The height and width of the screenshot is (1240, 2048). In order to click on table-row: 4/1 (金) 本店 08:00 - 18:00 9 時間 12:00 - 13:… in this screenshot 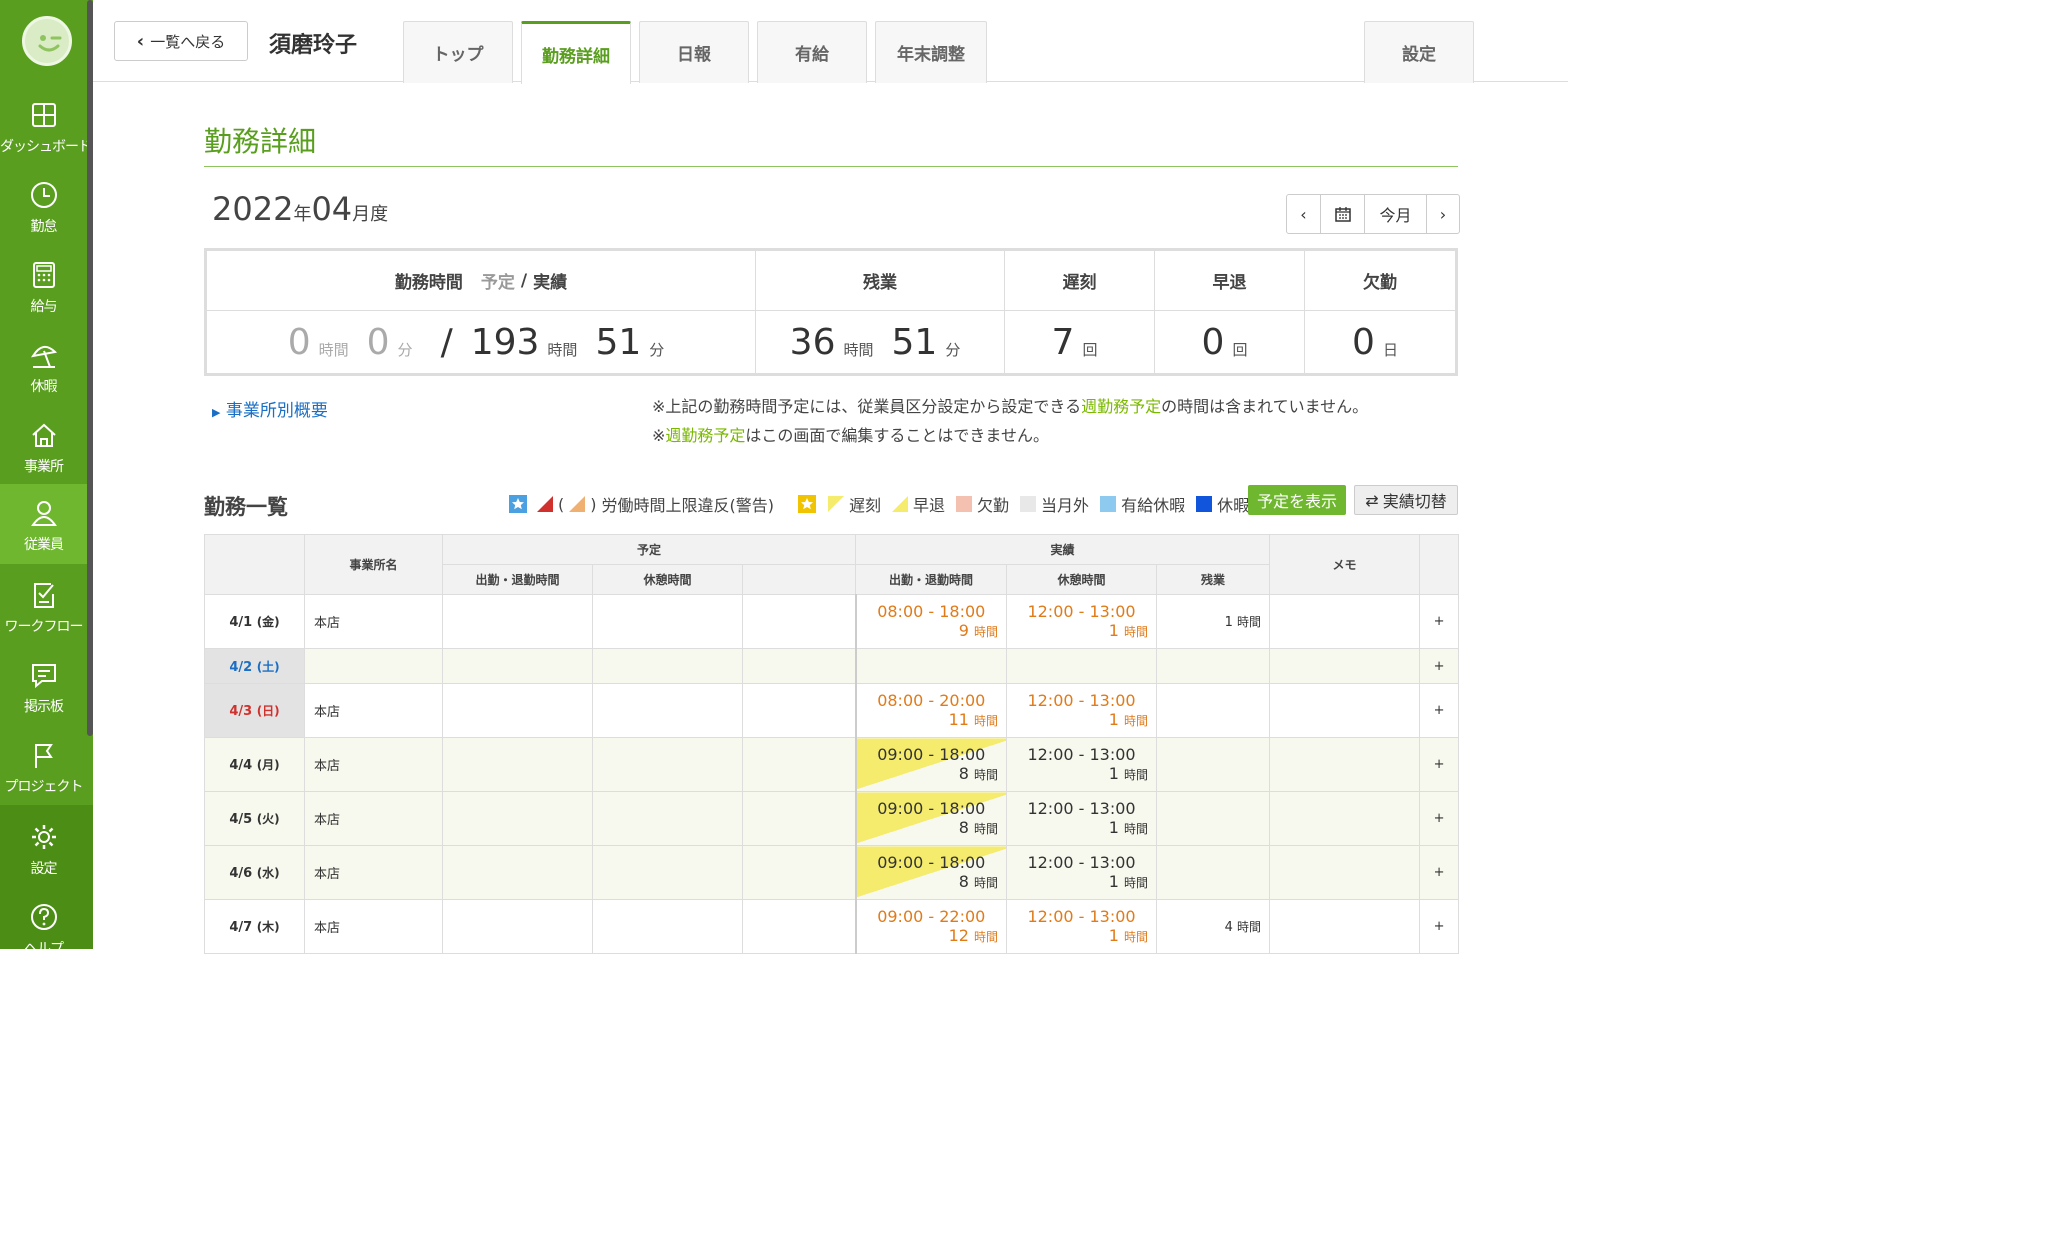, I will do `click(832, 621)`.